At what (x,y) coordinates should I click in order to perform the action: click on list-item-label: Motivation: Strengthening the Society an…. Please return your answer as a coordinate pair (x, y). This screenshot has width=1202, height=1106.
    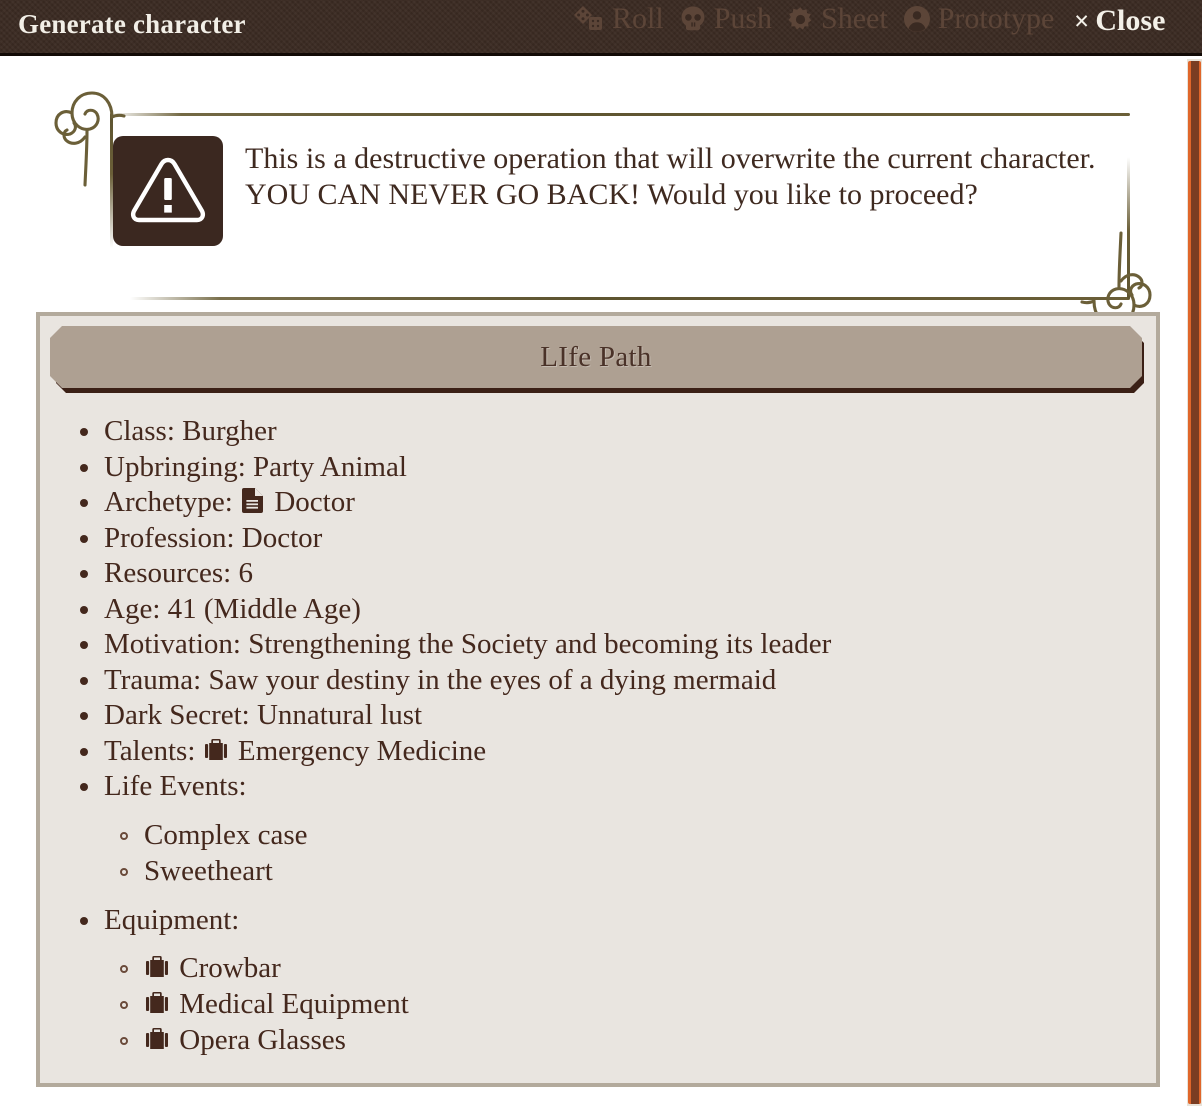
    Looking at the image, I should click on (468, 644).